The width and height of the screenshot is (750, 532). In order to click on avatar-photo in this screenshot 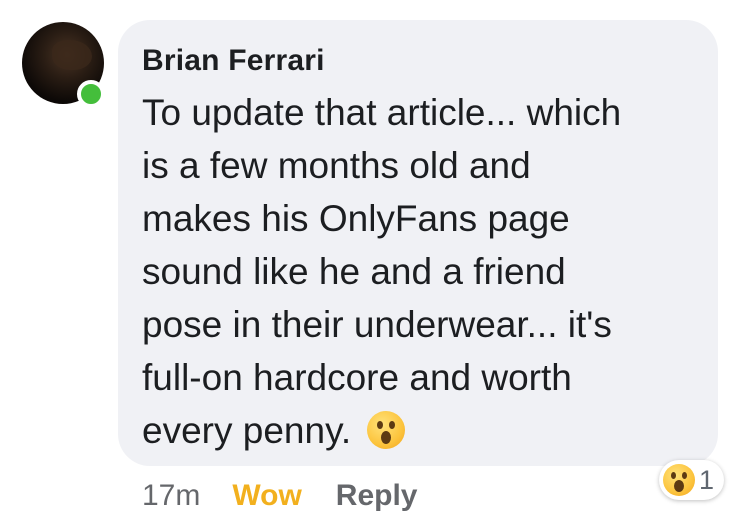, I will do `click(72, 55)`.